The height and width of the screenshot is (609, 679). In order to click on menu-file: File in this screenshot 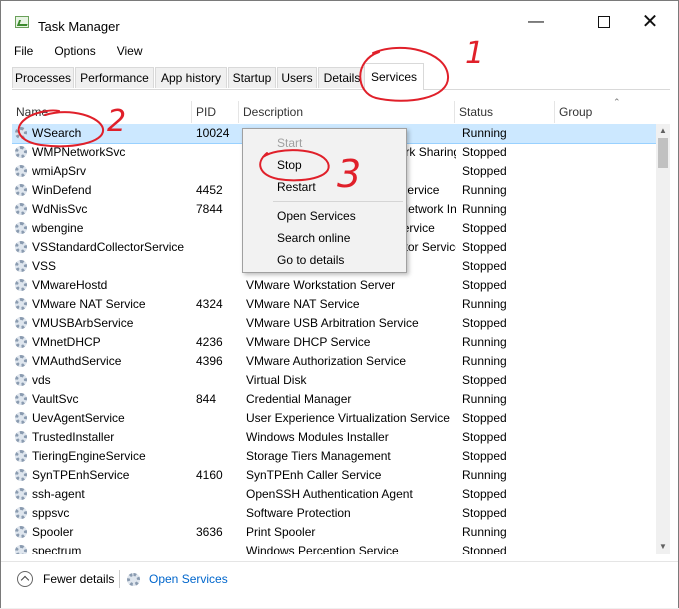, I will do `click(23, 53)`.